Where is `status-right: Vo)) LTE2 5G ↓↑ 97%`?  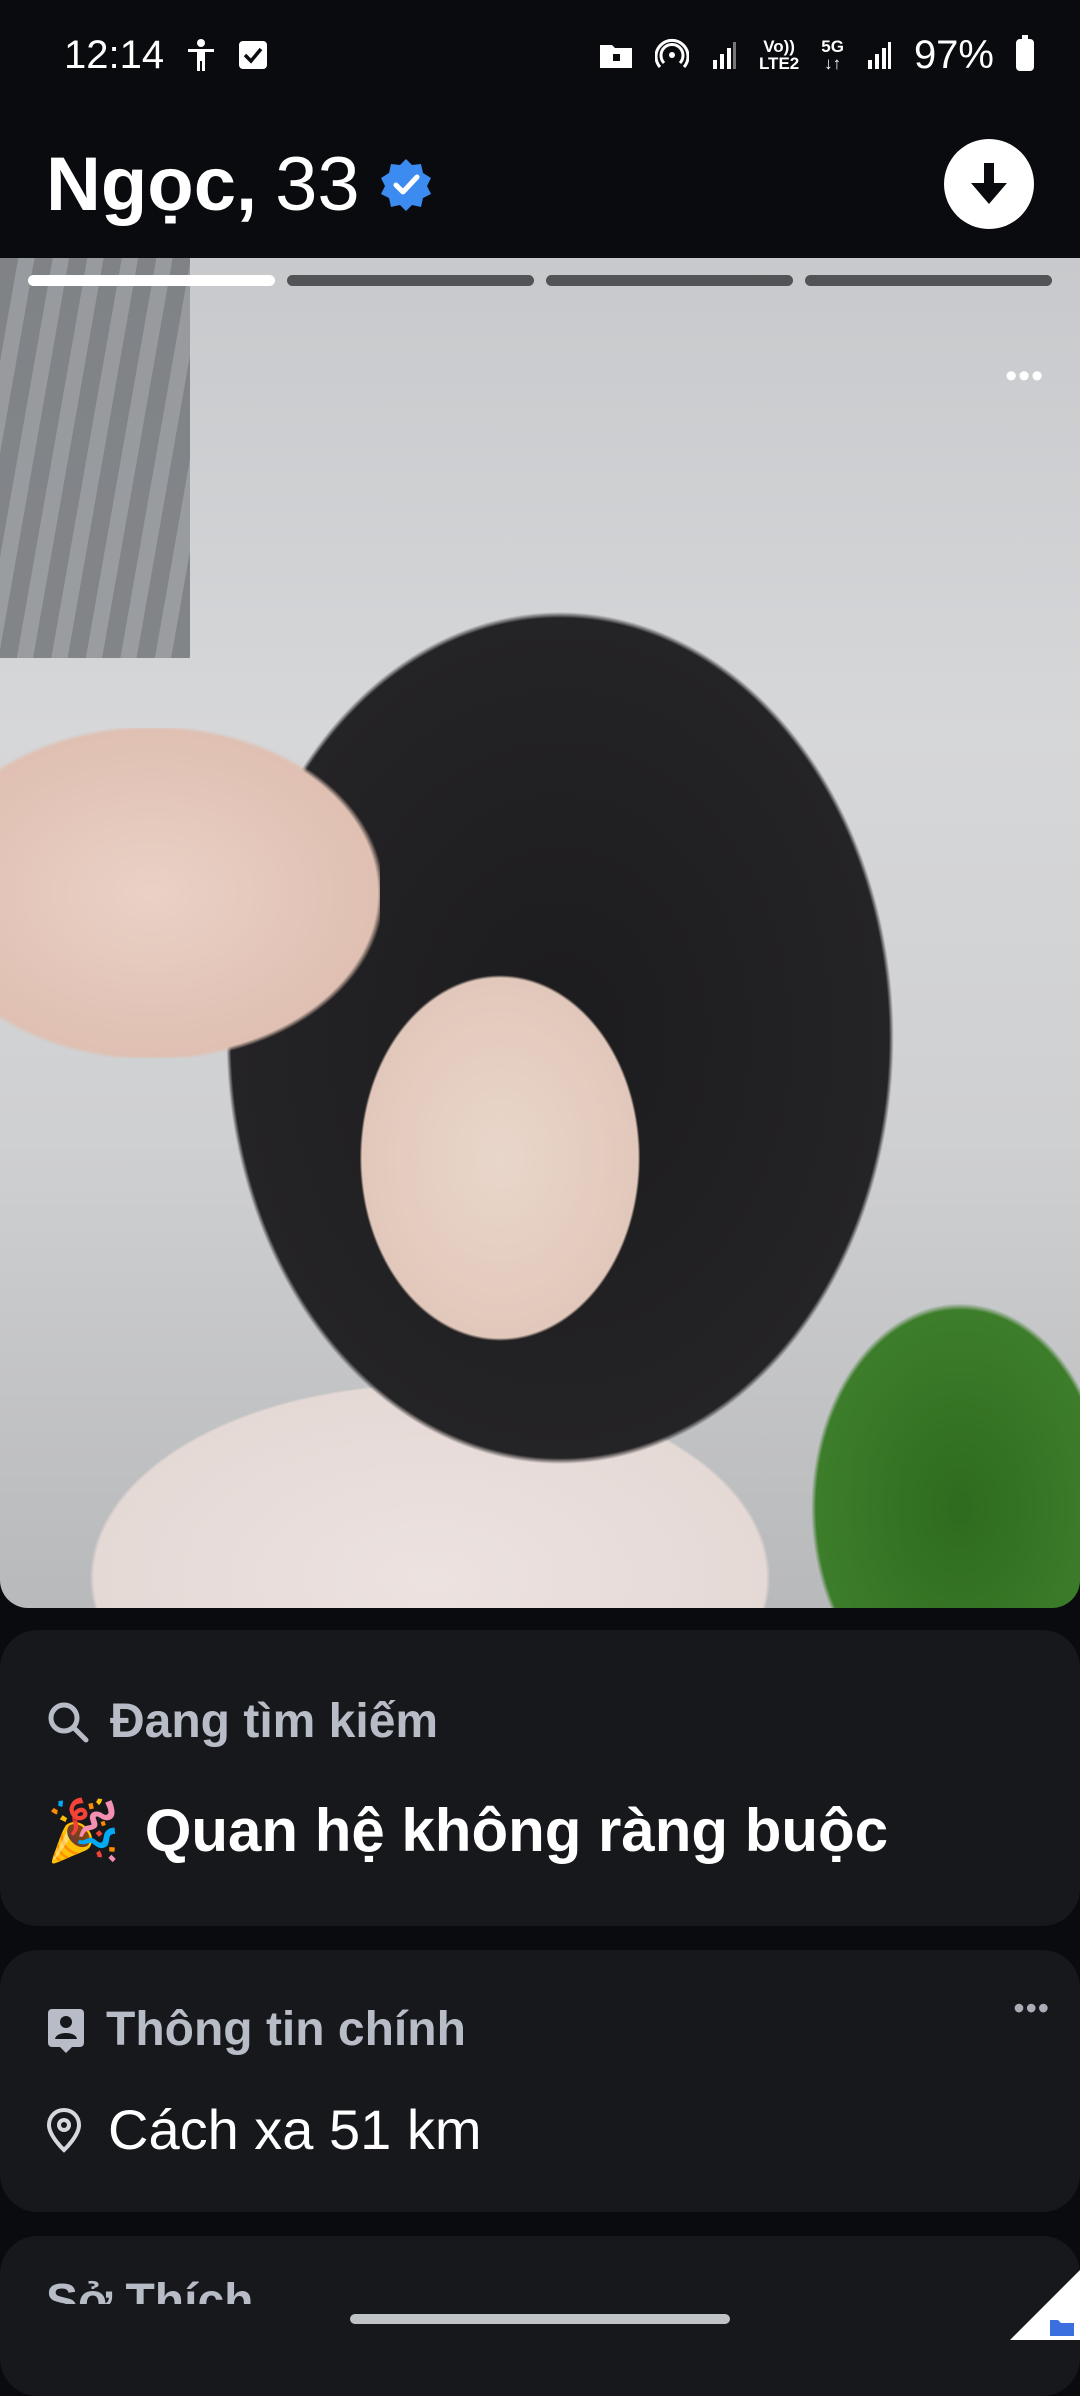 status-right: Vo)) LTE2 5G ↓↑ 97% is located at coordinates (816, 55).